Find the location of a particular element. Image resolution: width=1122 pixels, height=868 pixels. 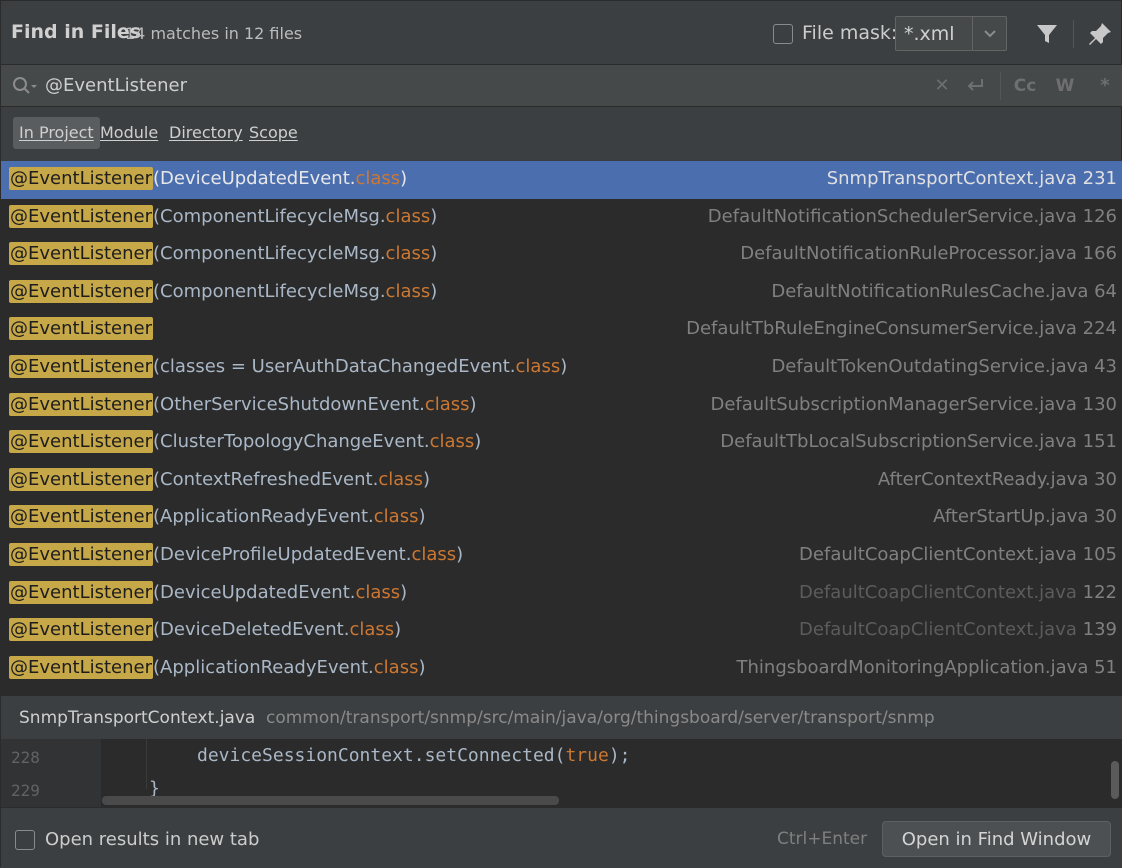

open-in-new-tab-label: Open results in new tab is located at coordinates (152, 839).